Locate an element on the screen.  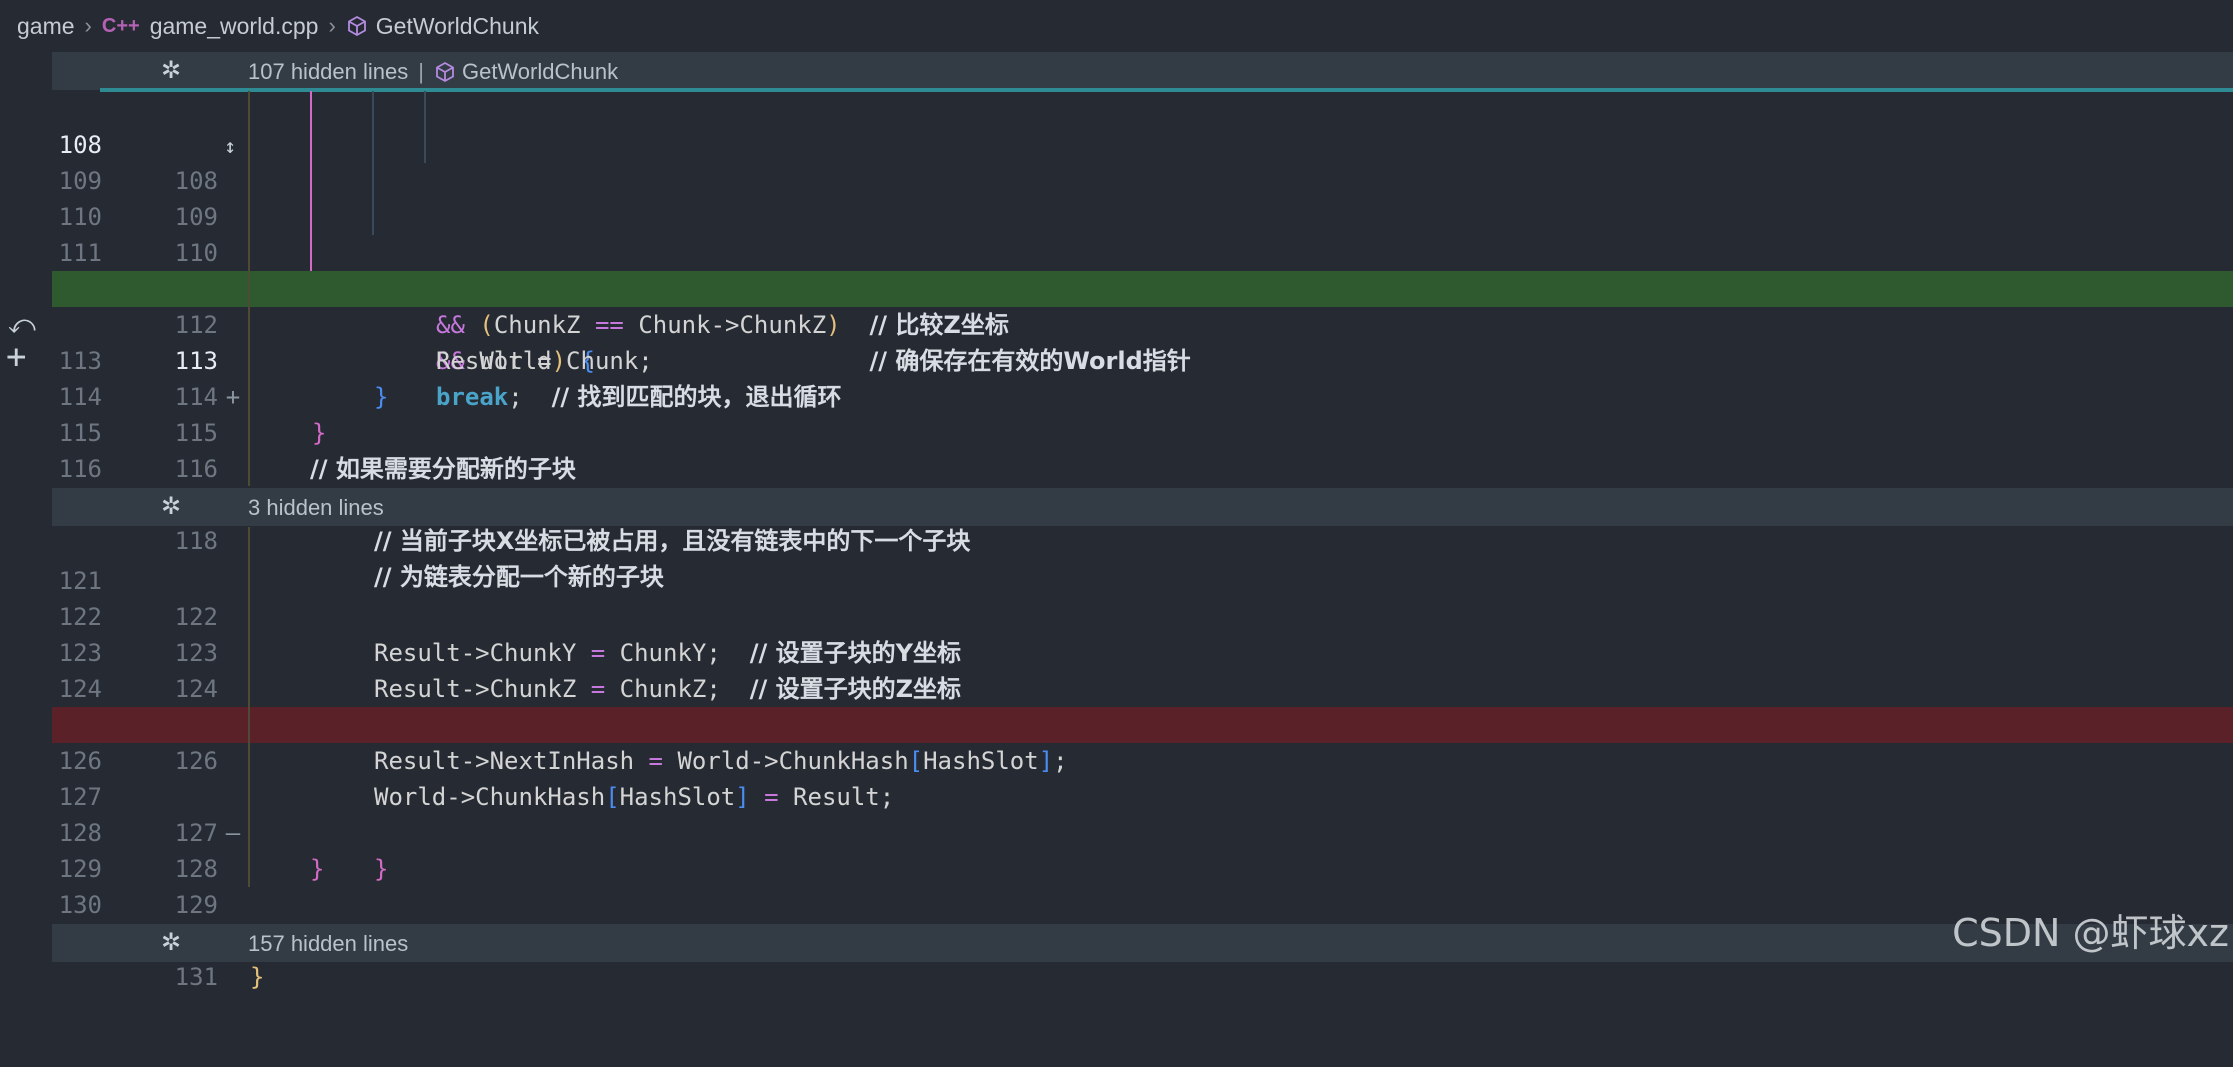
code-line: 131 131 is located at coordinates (1142, 939).